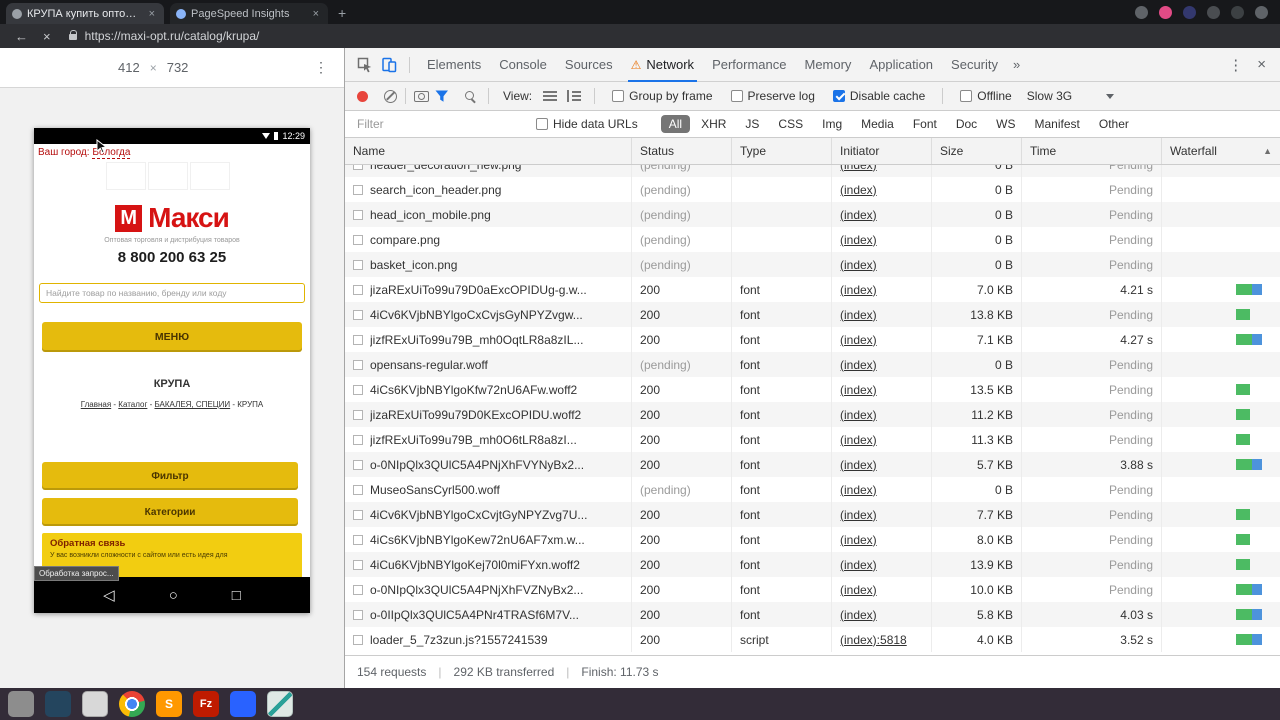 The image size is (1280, 720). I want to click on sublime-text-icon: S, so click(169, 704).